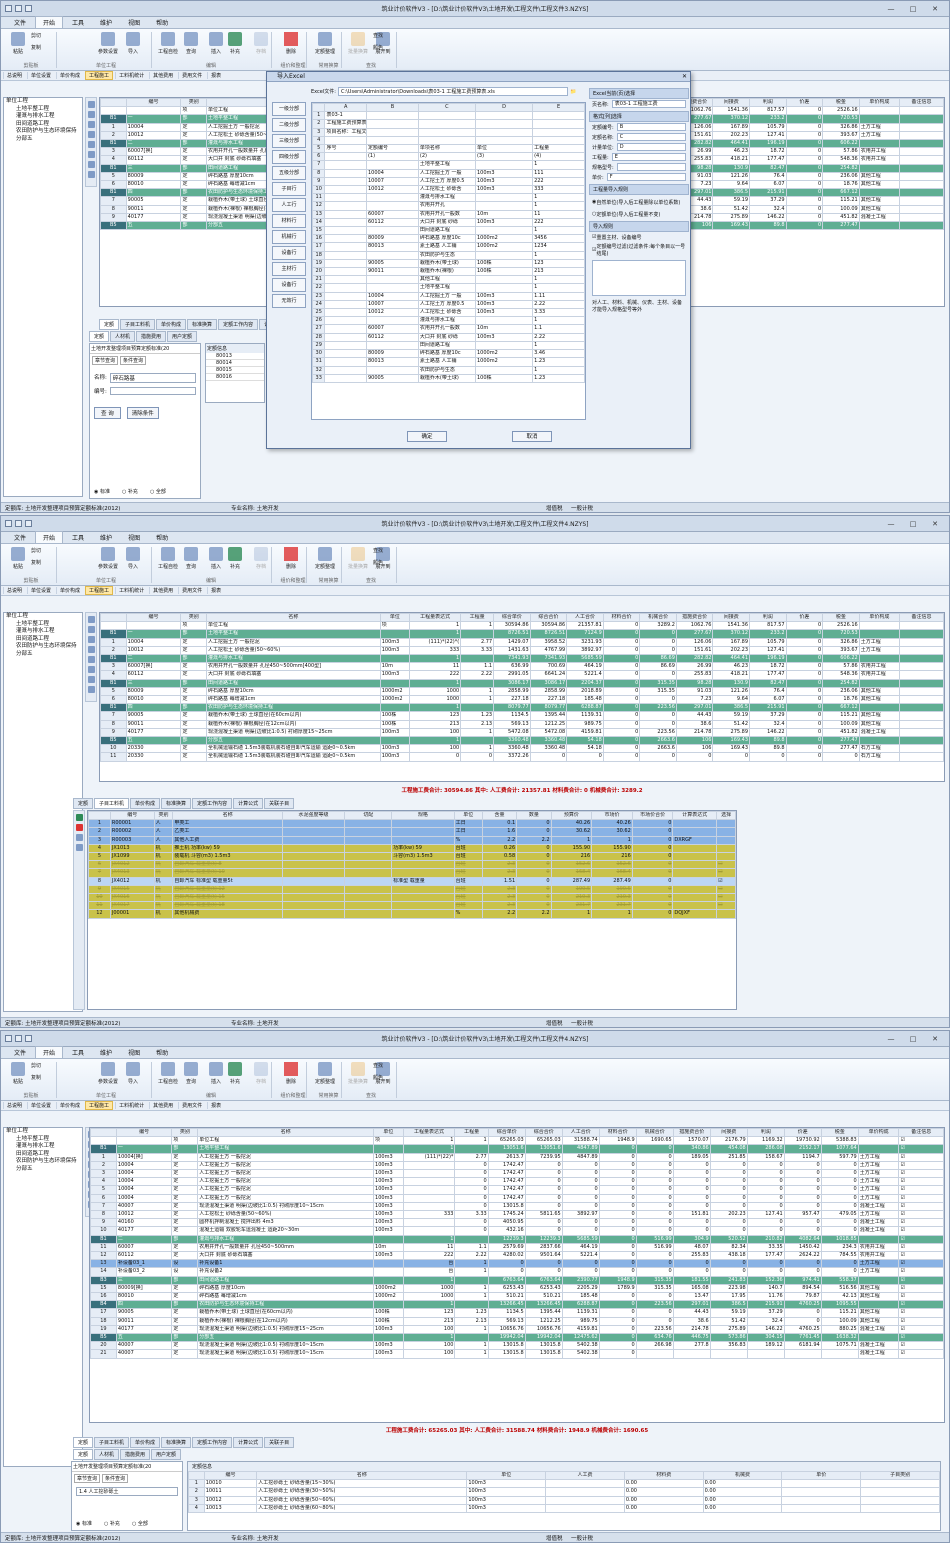 The height and width of the screenshot is (1543, 950). What do you see at coordinates (548, 741) in the screenshot?
I see `cell: 3360.48` at bounding box center [548, 741].